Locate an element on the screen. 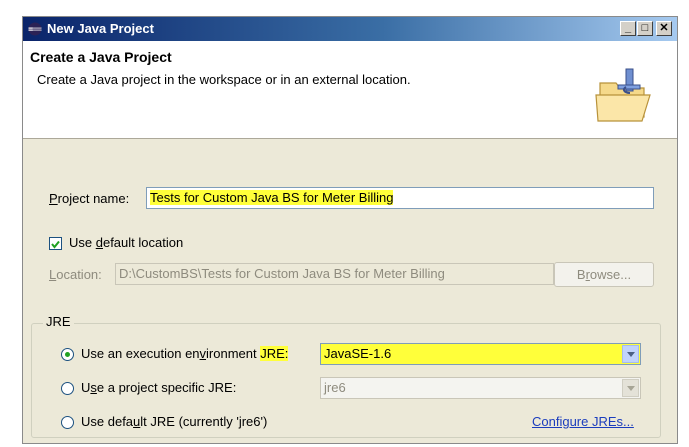 This screenshot has width=689, height=447. eclipse-icon is located at coordinates (35, 29).